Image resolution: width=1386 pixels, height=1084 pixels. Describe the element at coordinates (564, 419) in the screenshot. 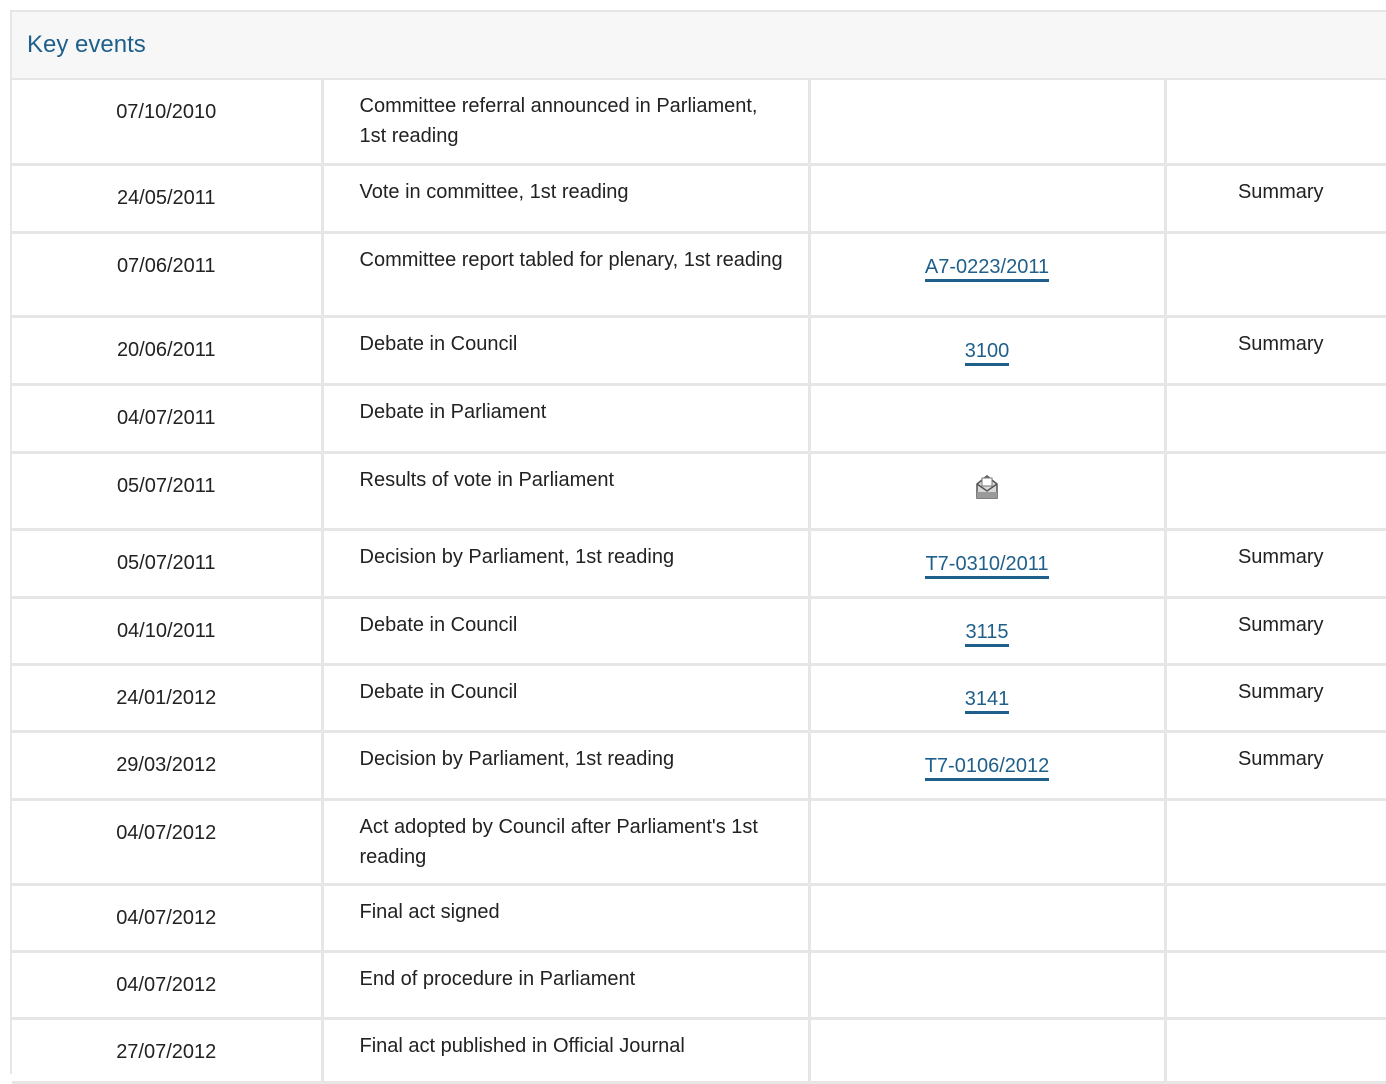

I see `event-description: Debate in Parliament` at that location.